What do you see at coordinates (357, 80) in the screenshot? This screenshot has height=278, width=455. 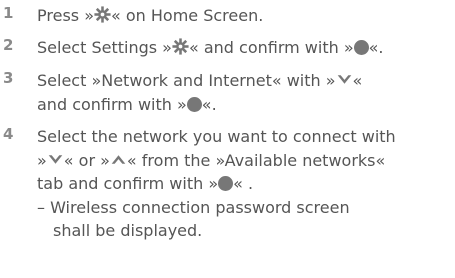 I see `text-run: «` at bounding box center [357, 80].